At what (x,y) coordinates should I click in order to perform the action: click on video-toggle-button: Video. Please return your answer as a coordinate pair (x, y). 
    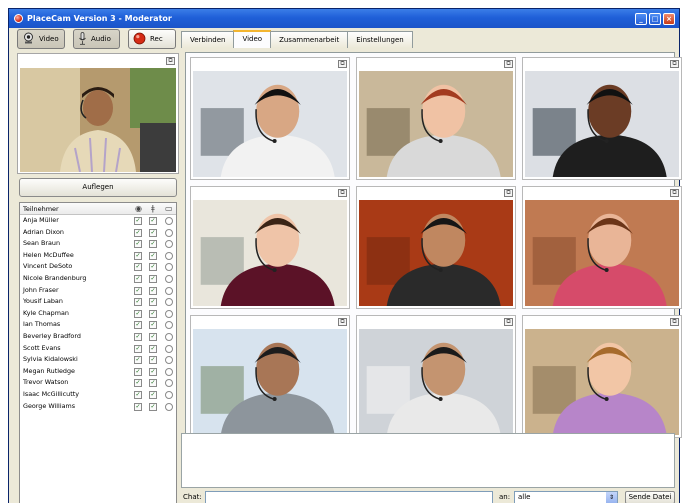
    Looking at the image, I should click on (41, 39).